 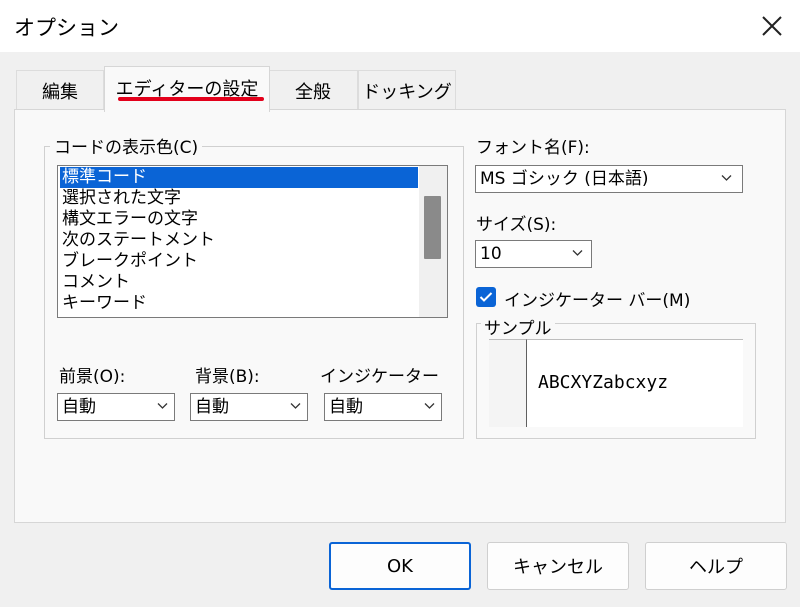 What do you see at coordinates (126, 145) in the screenshot?
I see `code-colors-label: コードの表示色(C)` at bounding box center [126, 145].